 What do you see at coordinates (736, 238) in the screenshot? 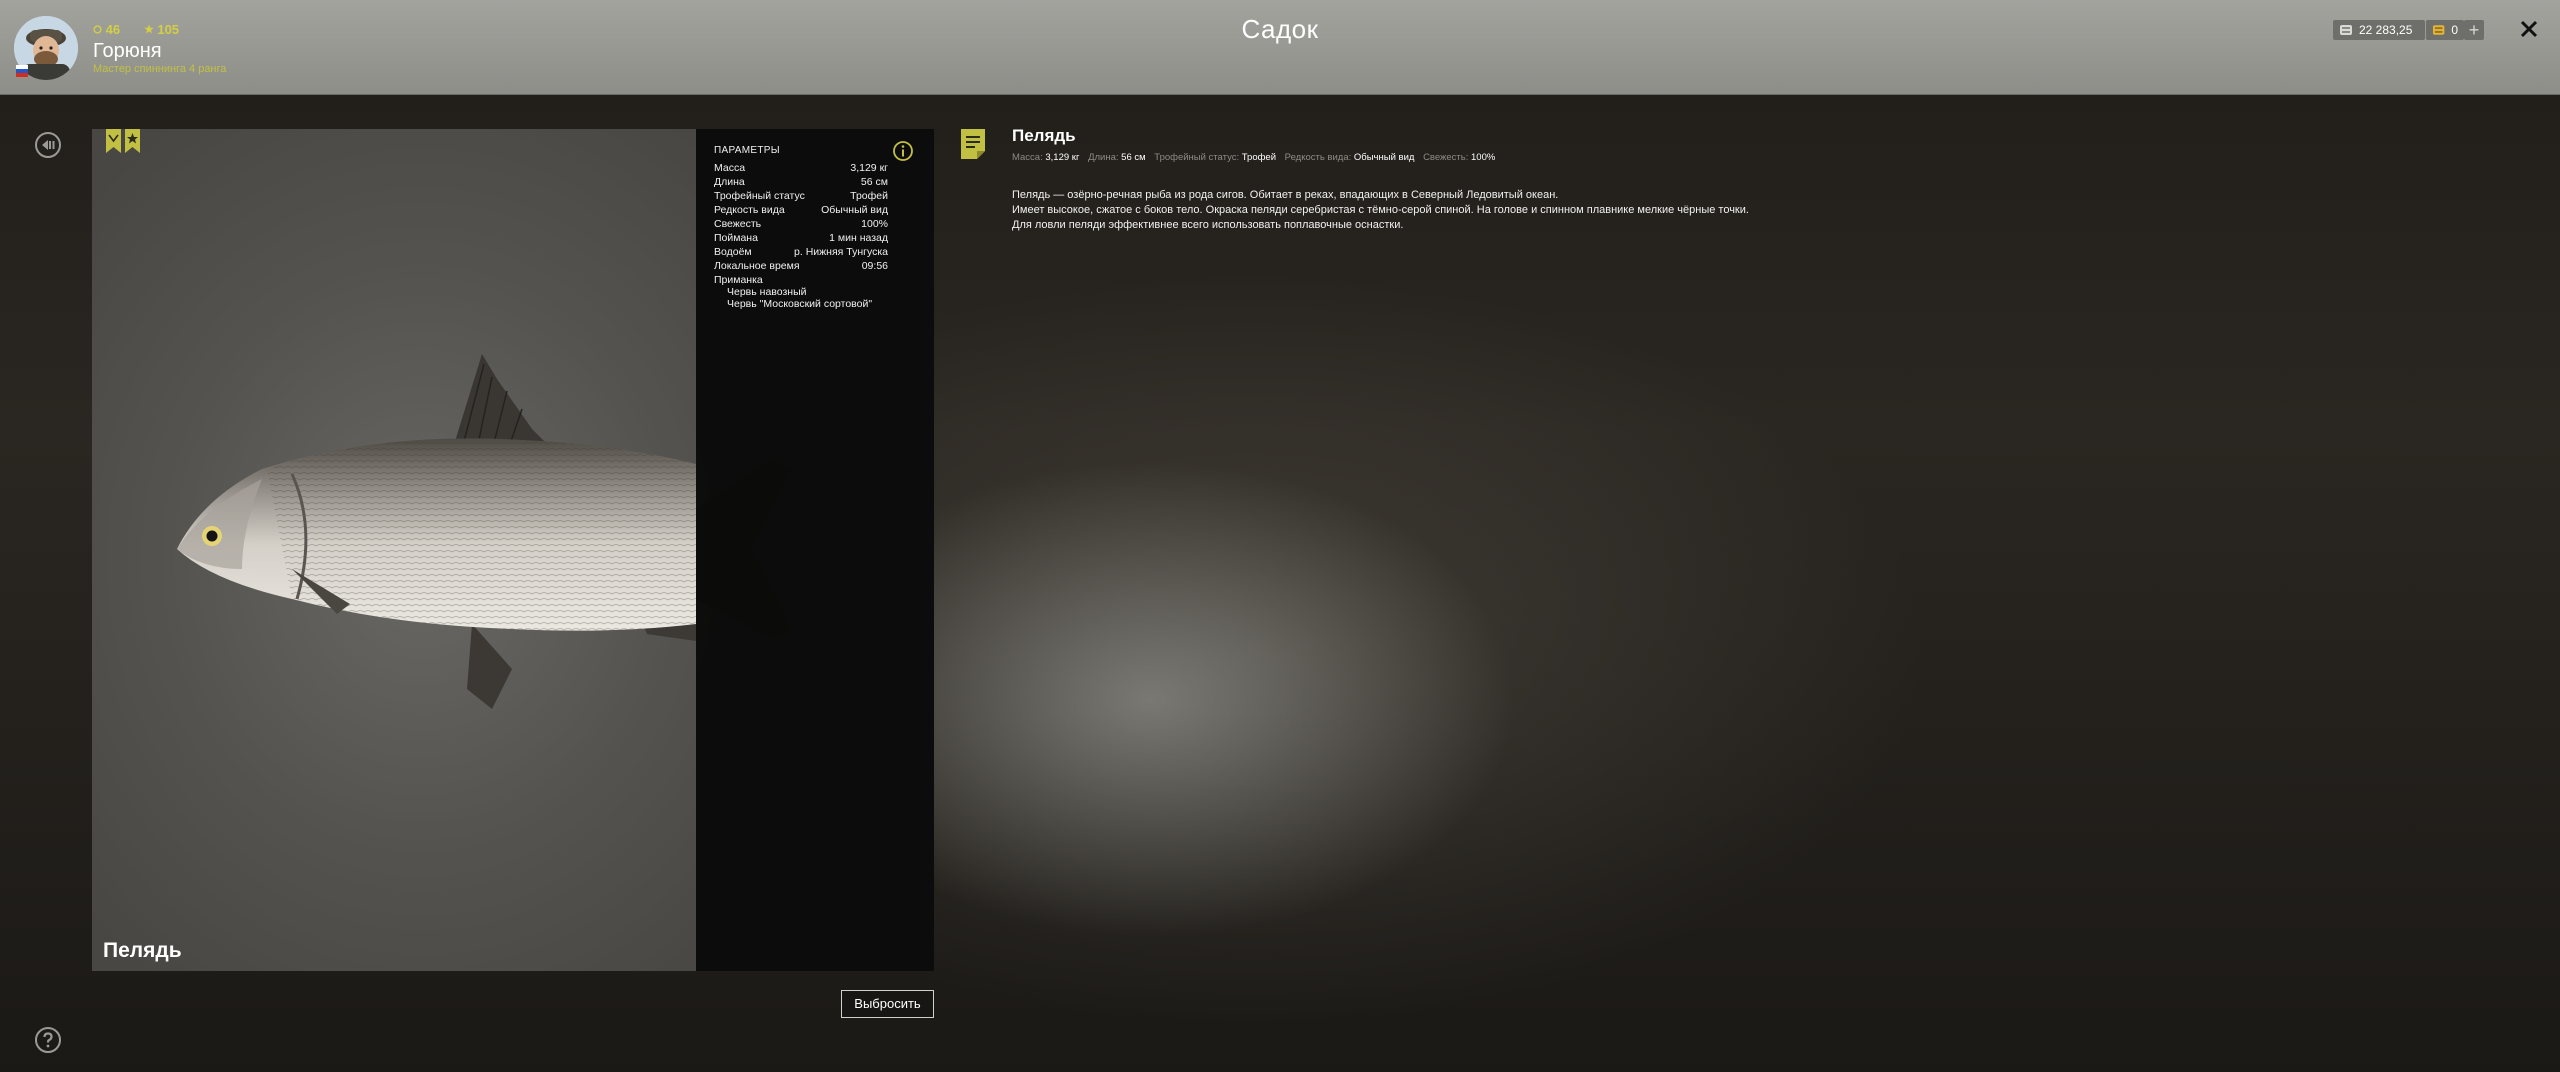
I see `param-label: Поймана` at bounding box center [736, 238].